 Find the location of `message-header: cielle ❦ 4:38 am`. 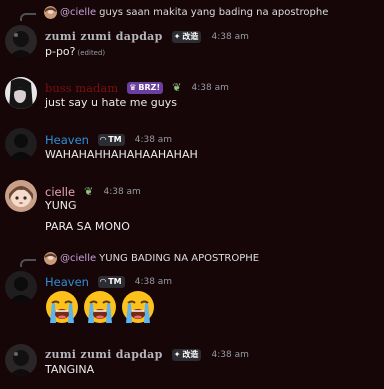

message-header: cielle ❦ 4:38 am is located at coordinates (93, 190).